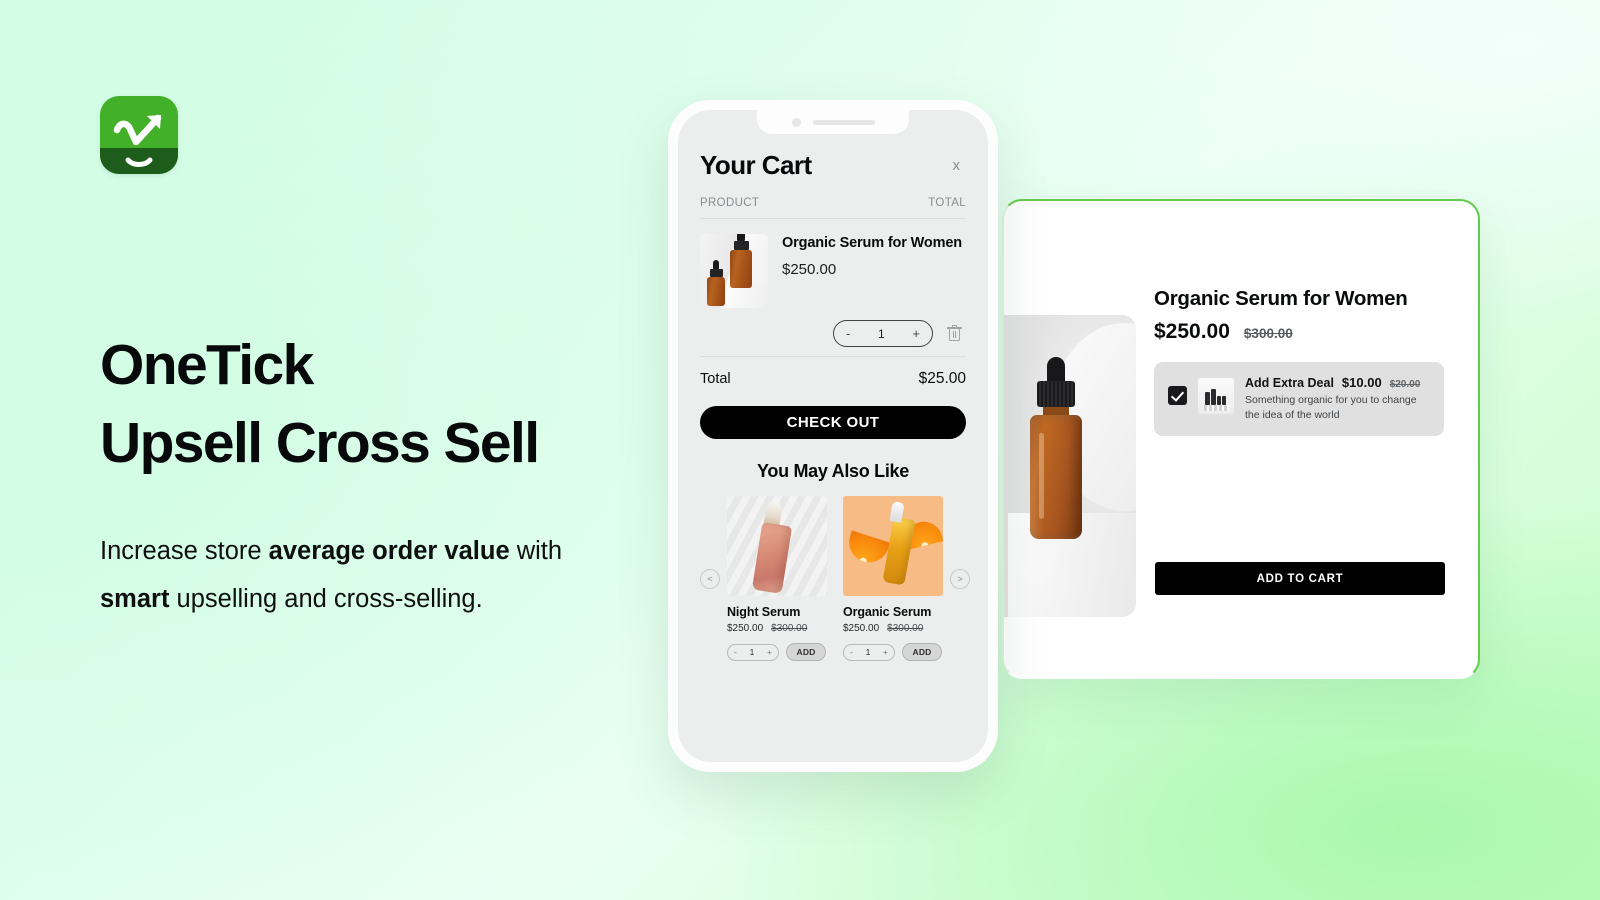 This screenshot has width=1600, height=900. Describe the element at coordinates (809, 270) in the screenshot. I see `cart-item-price: $250.00` at that location.